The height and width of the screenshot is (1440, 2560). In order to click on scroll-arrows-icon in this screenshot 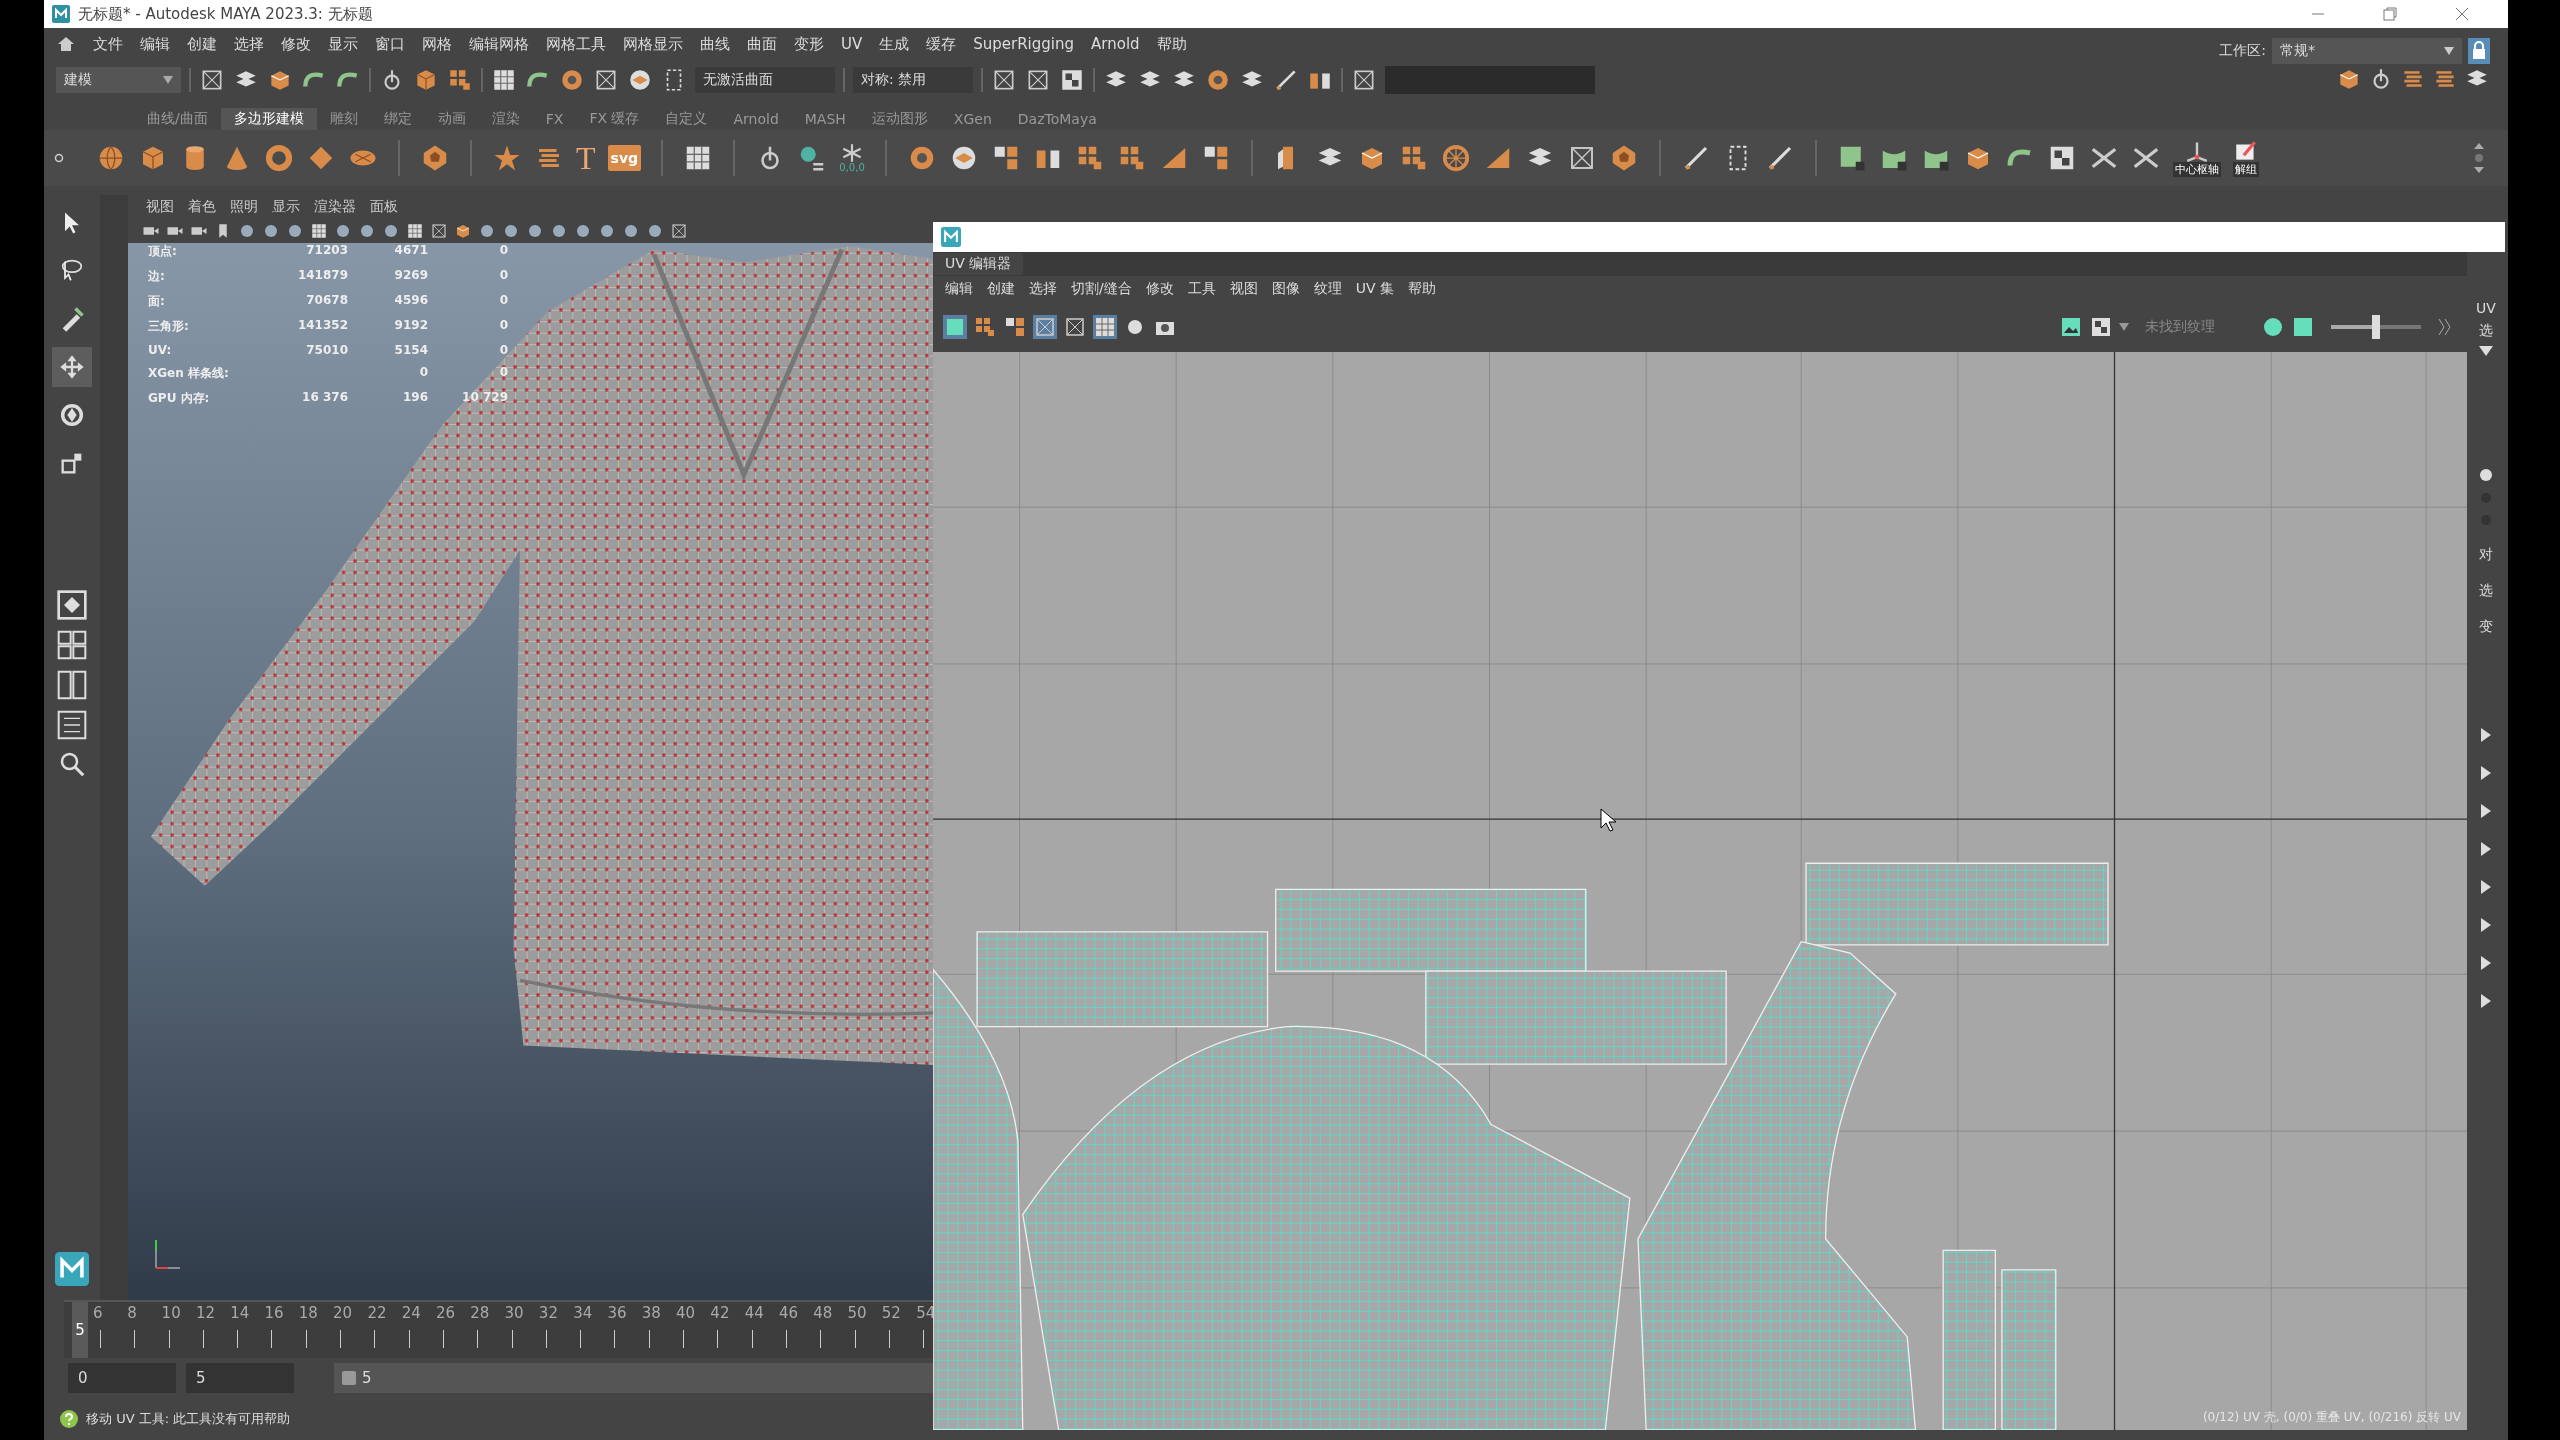, I will do `click(2479, 158)`.